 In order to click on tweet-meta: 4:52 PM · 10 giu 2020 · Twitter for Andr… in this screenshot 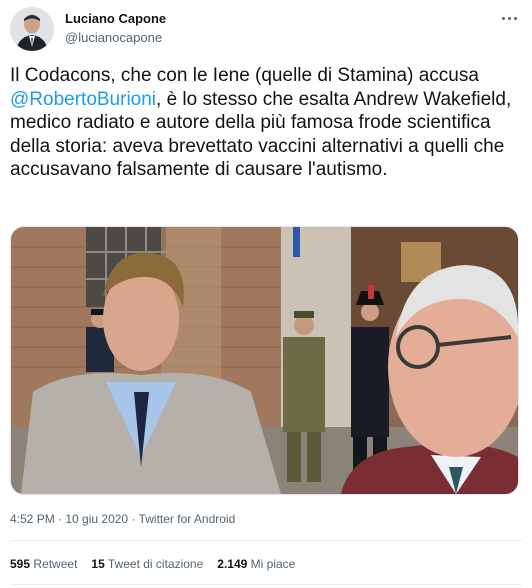, I will do `click(122, 519)`.